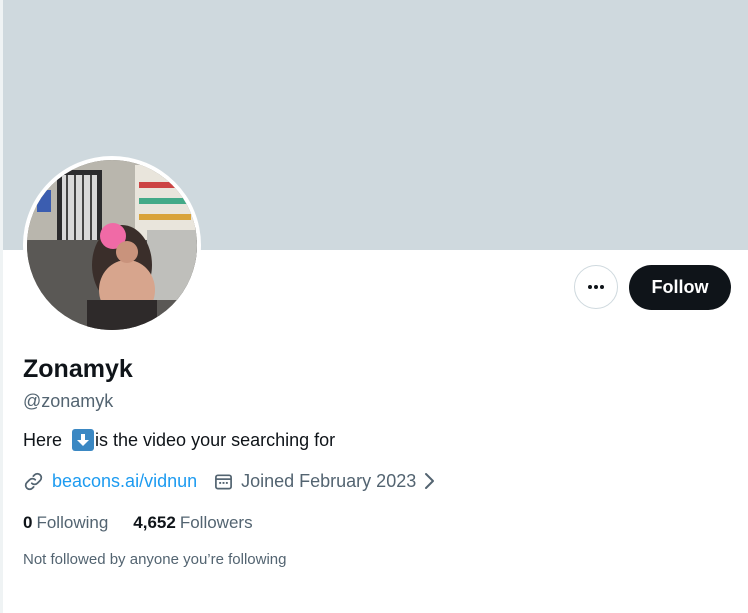 Image resolution: width=748 pixels, height=613 pixels. What do you see at coordinates (78, 369) in the screenshot?
I see `display-name: Zonamyk` at bounding box center [78, 369].